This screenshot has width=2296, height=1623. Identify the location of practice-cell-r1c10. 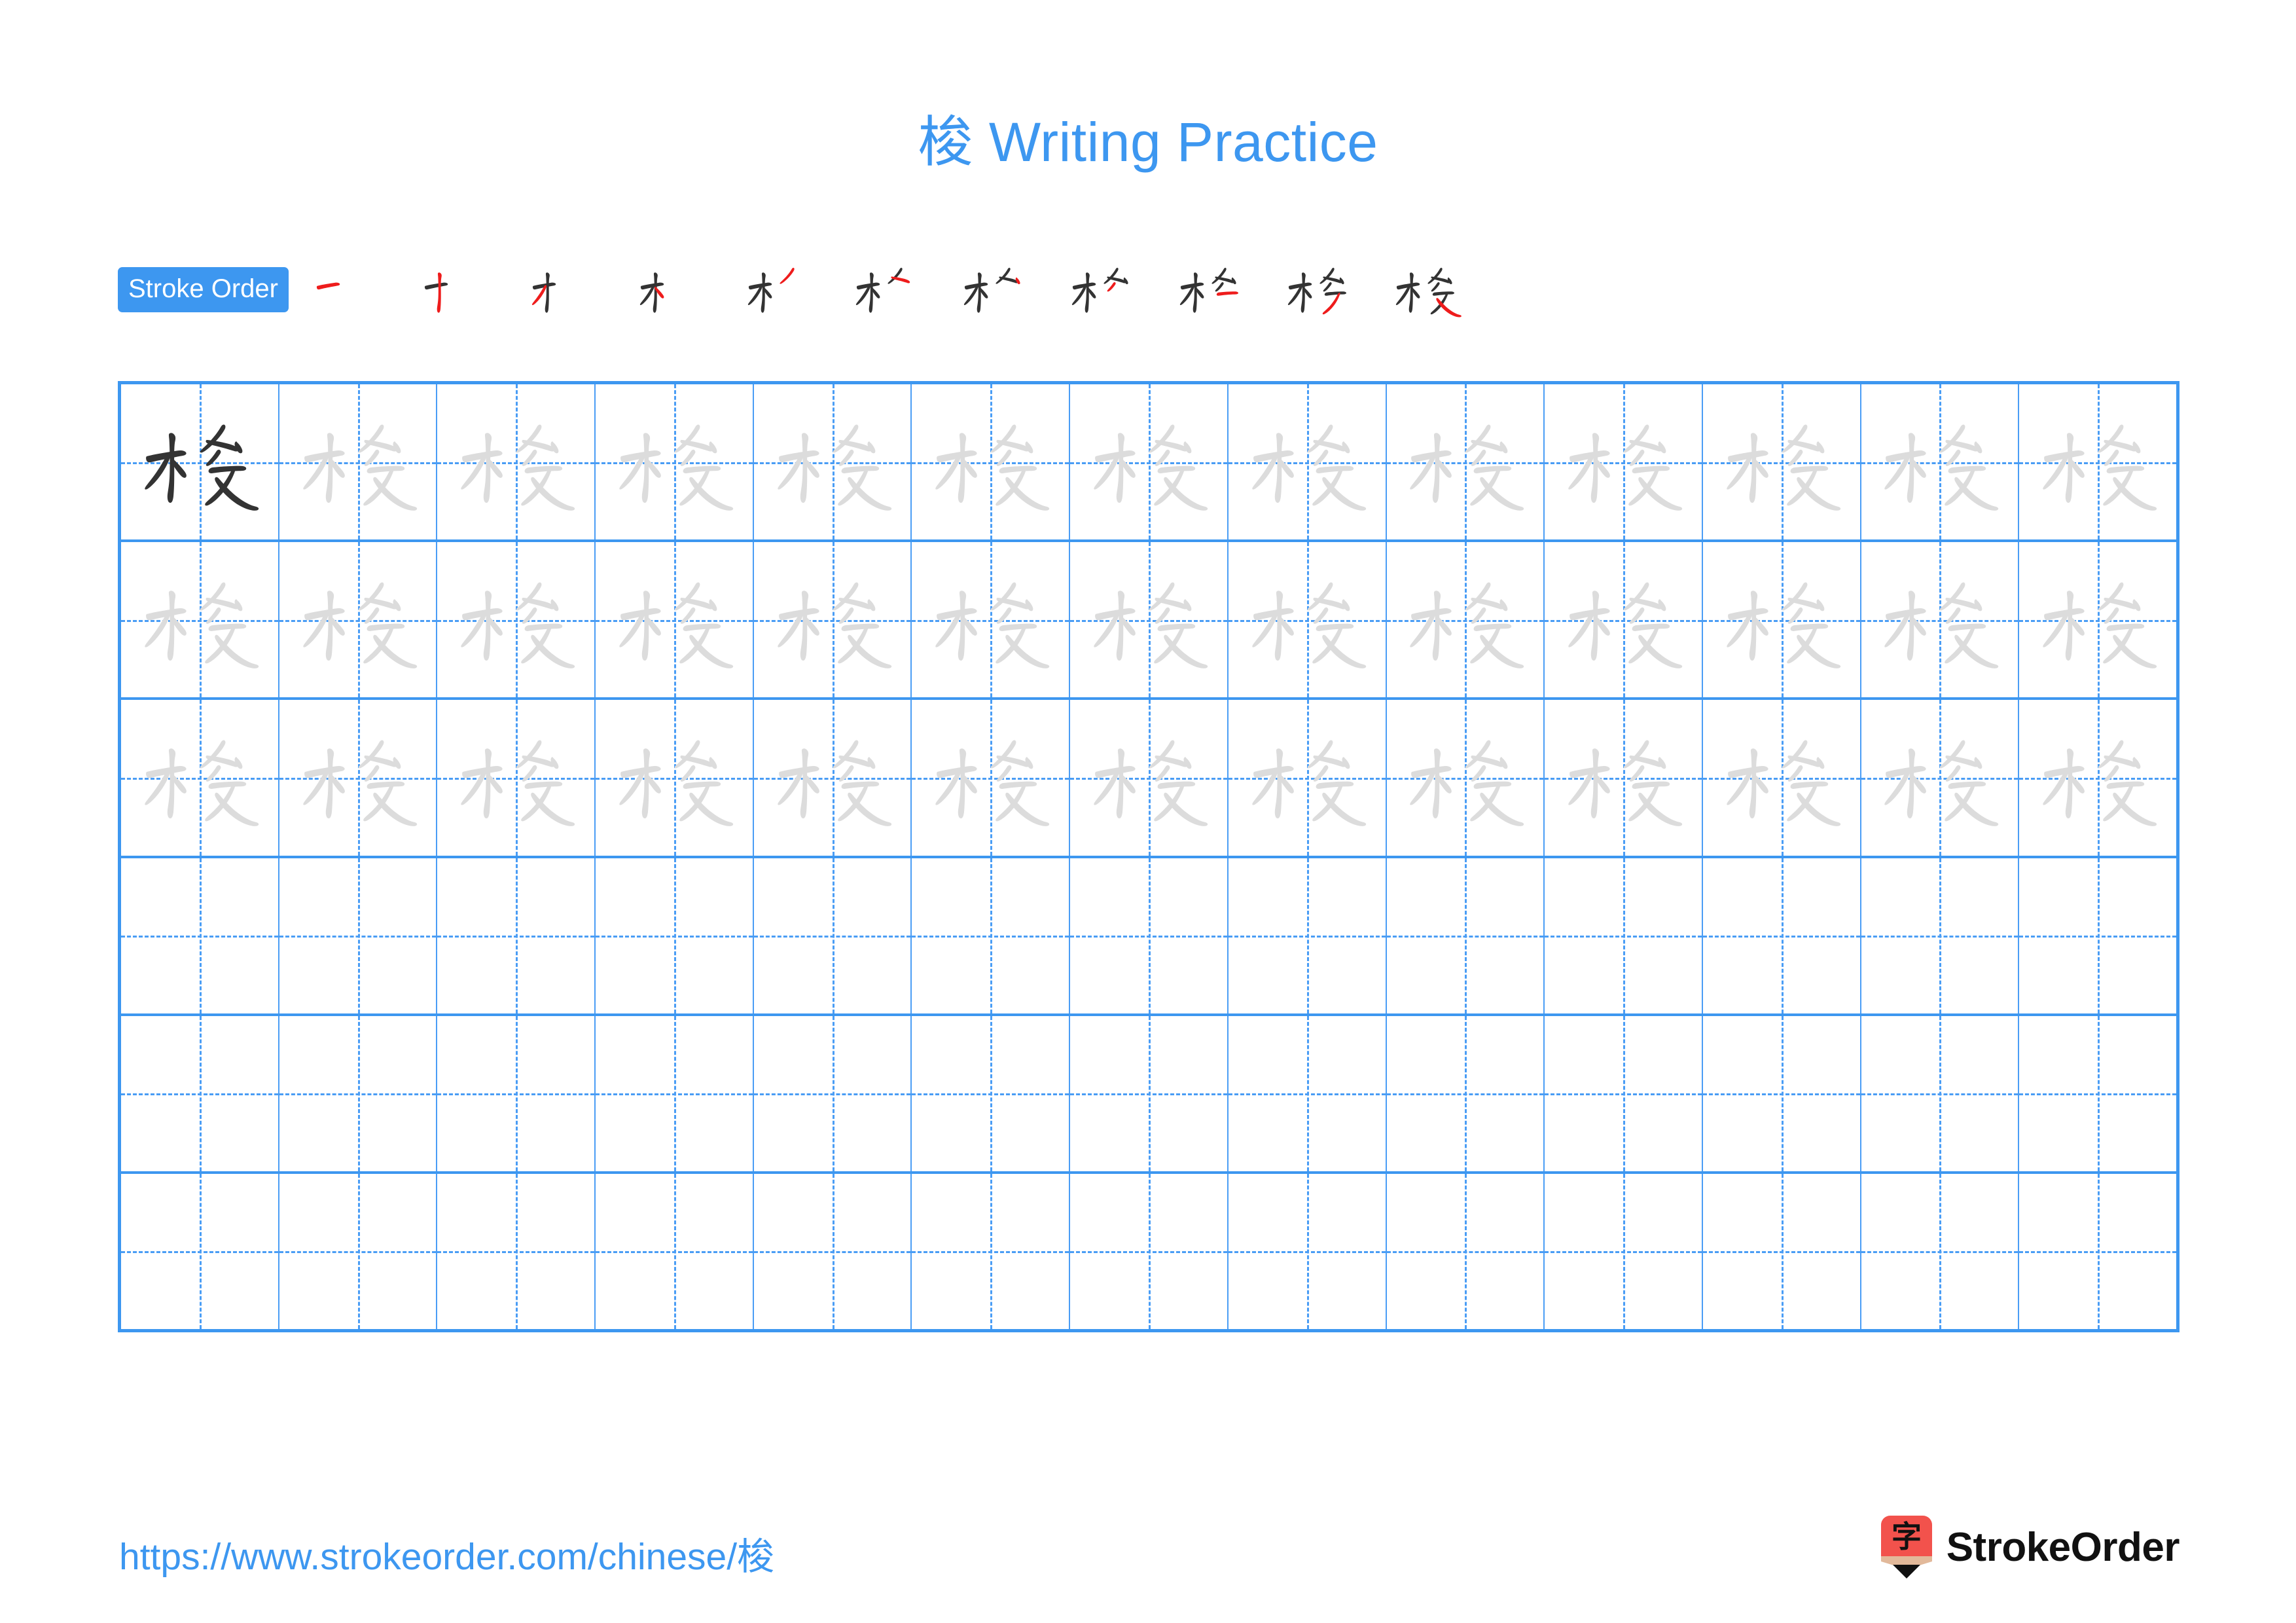
(1624, 462).